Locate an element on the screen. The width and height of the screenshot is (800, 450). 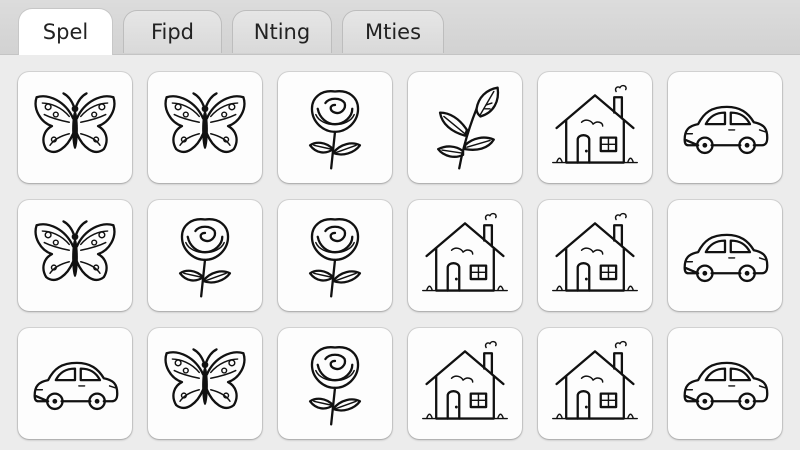
tab-label: Fipd is located at coordinates (172, 32).